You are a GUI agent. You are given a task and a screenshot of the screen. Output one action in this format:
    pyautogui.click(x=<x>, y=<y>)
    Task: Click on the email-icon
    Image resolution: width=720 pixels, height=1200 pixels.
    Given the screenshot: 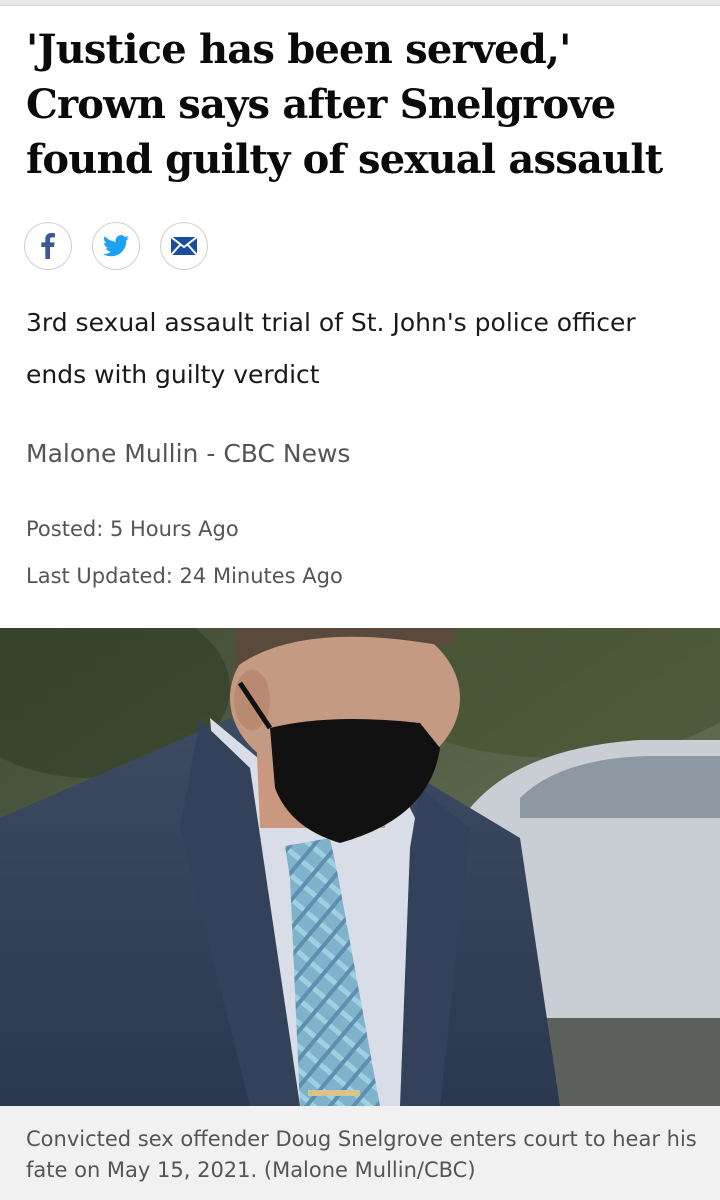 What is the action you would take?
    pyautogui.click(x=184, y=246)
    